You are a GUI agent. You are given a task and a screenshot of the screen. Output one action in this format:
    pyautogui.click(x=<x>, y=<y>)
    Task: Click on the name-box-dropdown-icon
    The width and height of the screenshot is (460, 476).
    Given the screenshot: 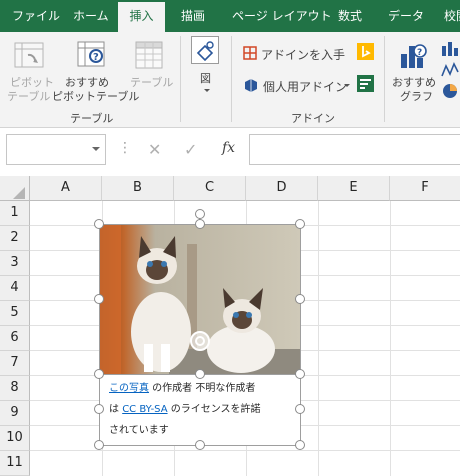 What is the action you would take?
    pyautogui.click(x=96, y=149)
    